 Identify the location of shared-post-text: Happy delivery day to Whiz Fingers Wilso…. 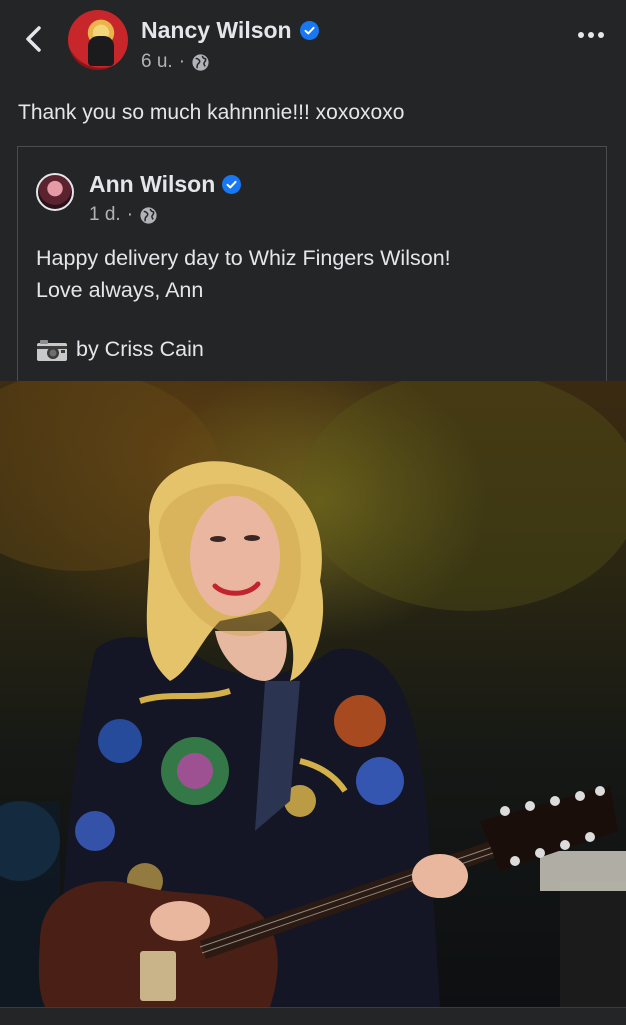
(243, 274).